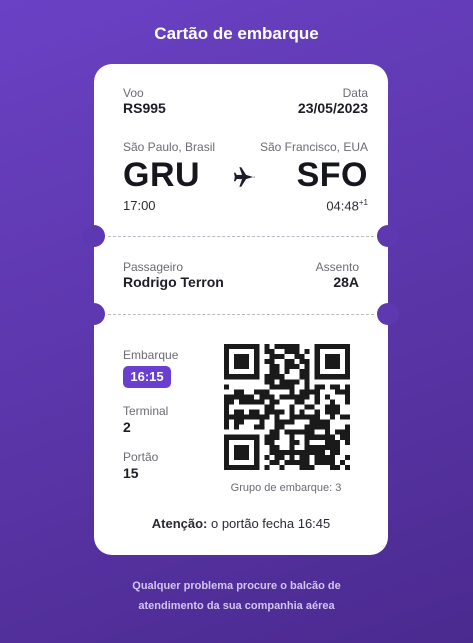  Describe the element at coordinates (236, 586) in the screenshot. I see `footer-line: Qualquer problema procure o balcão de` at that location.